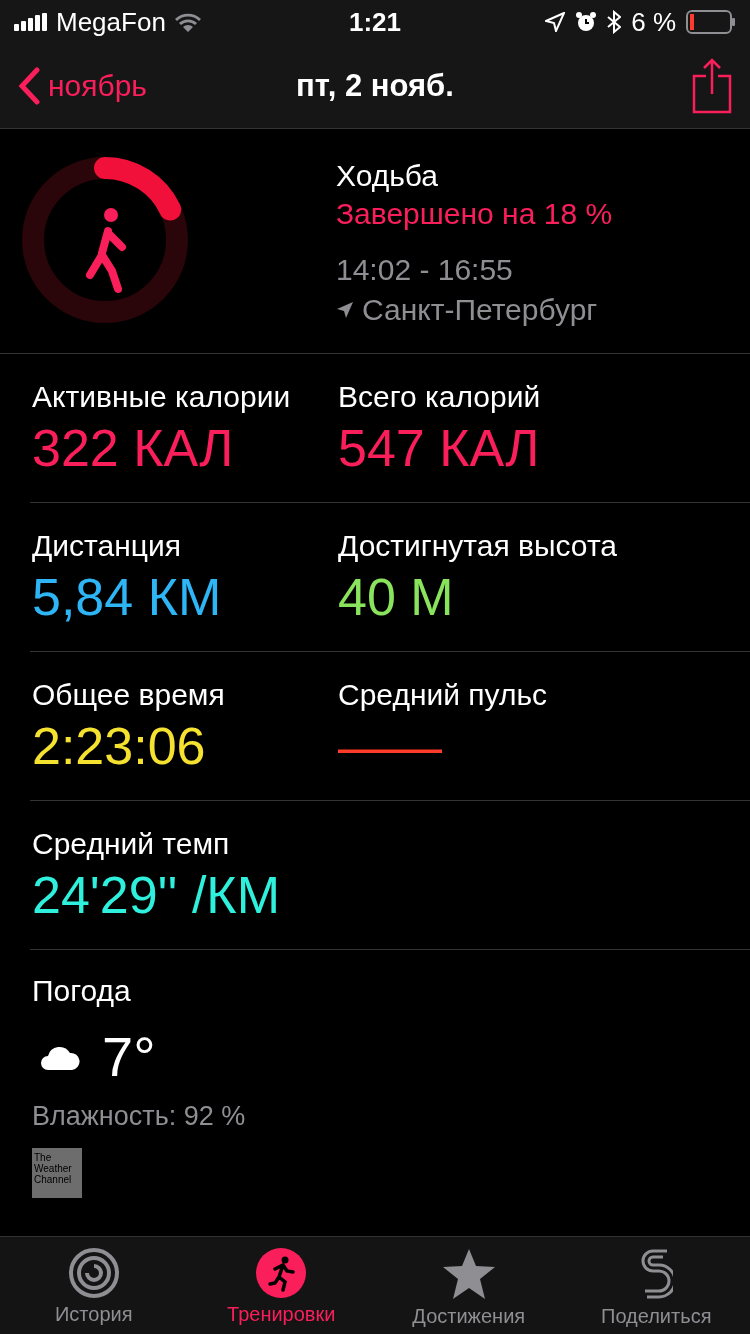 This screenshot has height=1334, width=750. What do you see at coordinates (111, 22) in the screenshot?
I see `carrier-name: MegaFon` at bounding box center [111, 22].